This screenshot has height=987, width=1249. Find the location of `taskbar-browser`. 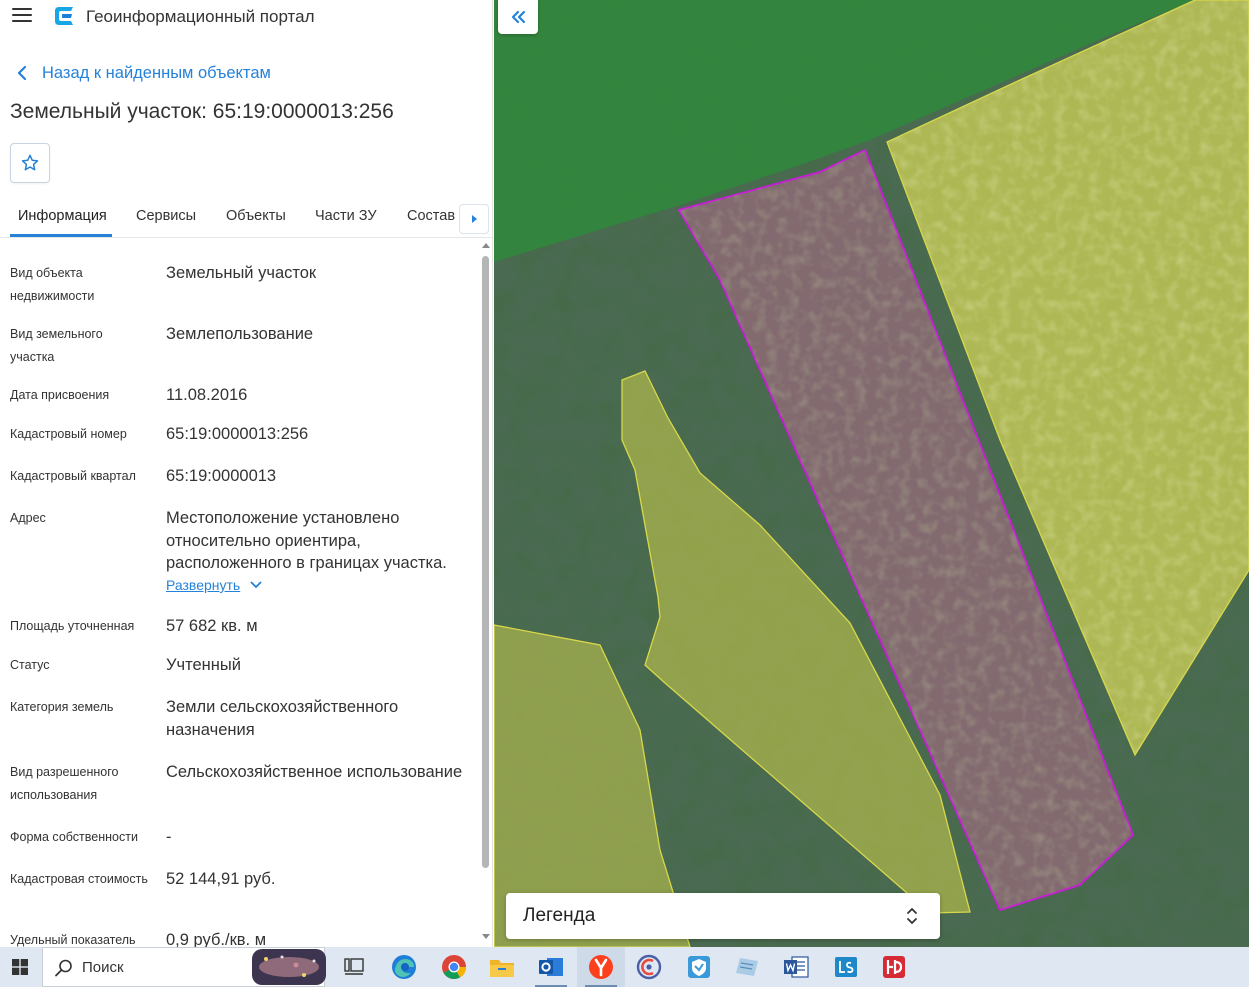

taskbar-browser is located at coordinates (649, 967).